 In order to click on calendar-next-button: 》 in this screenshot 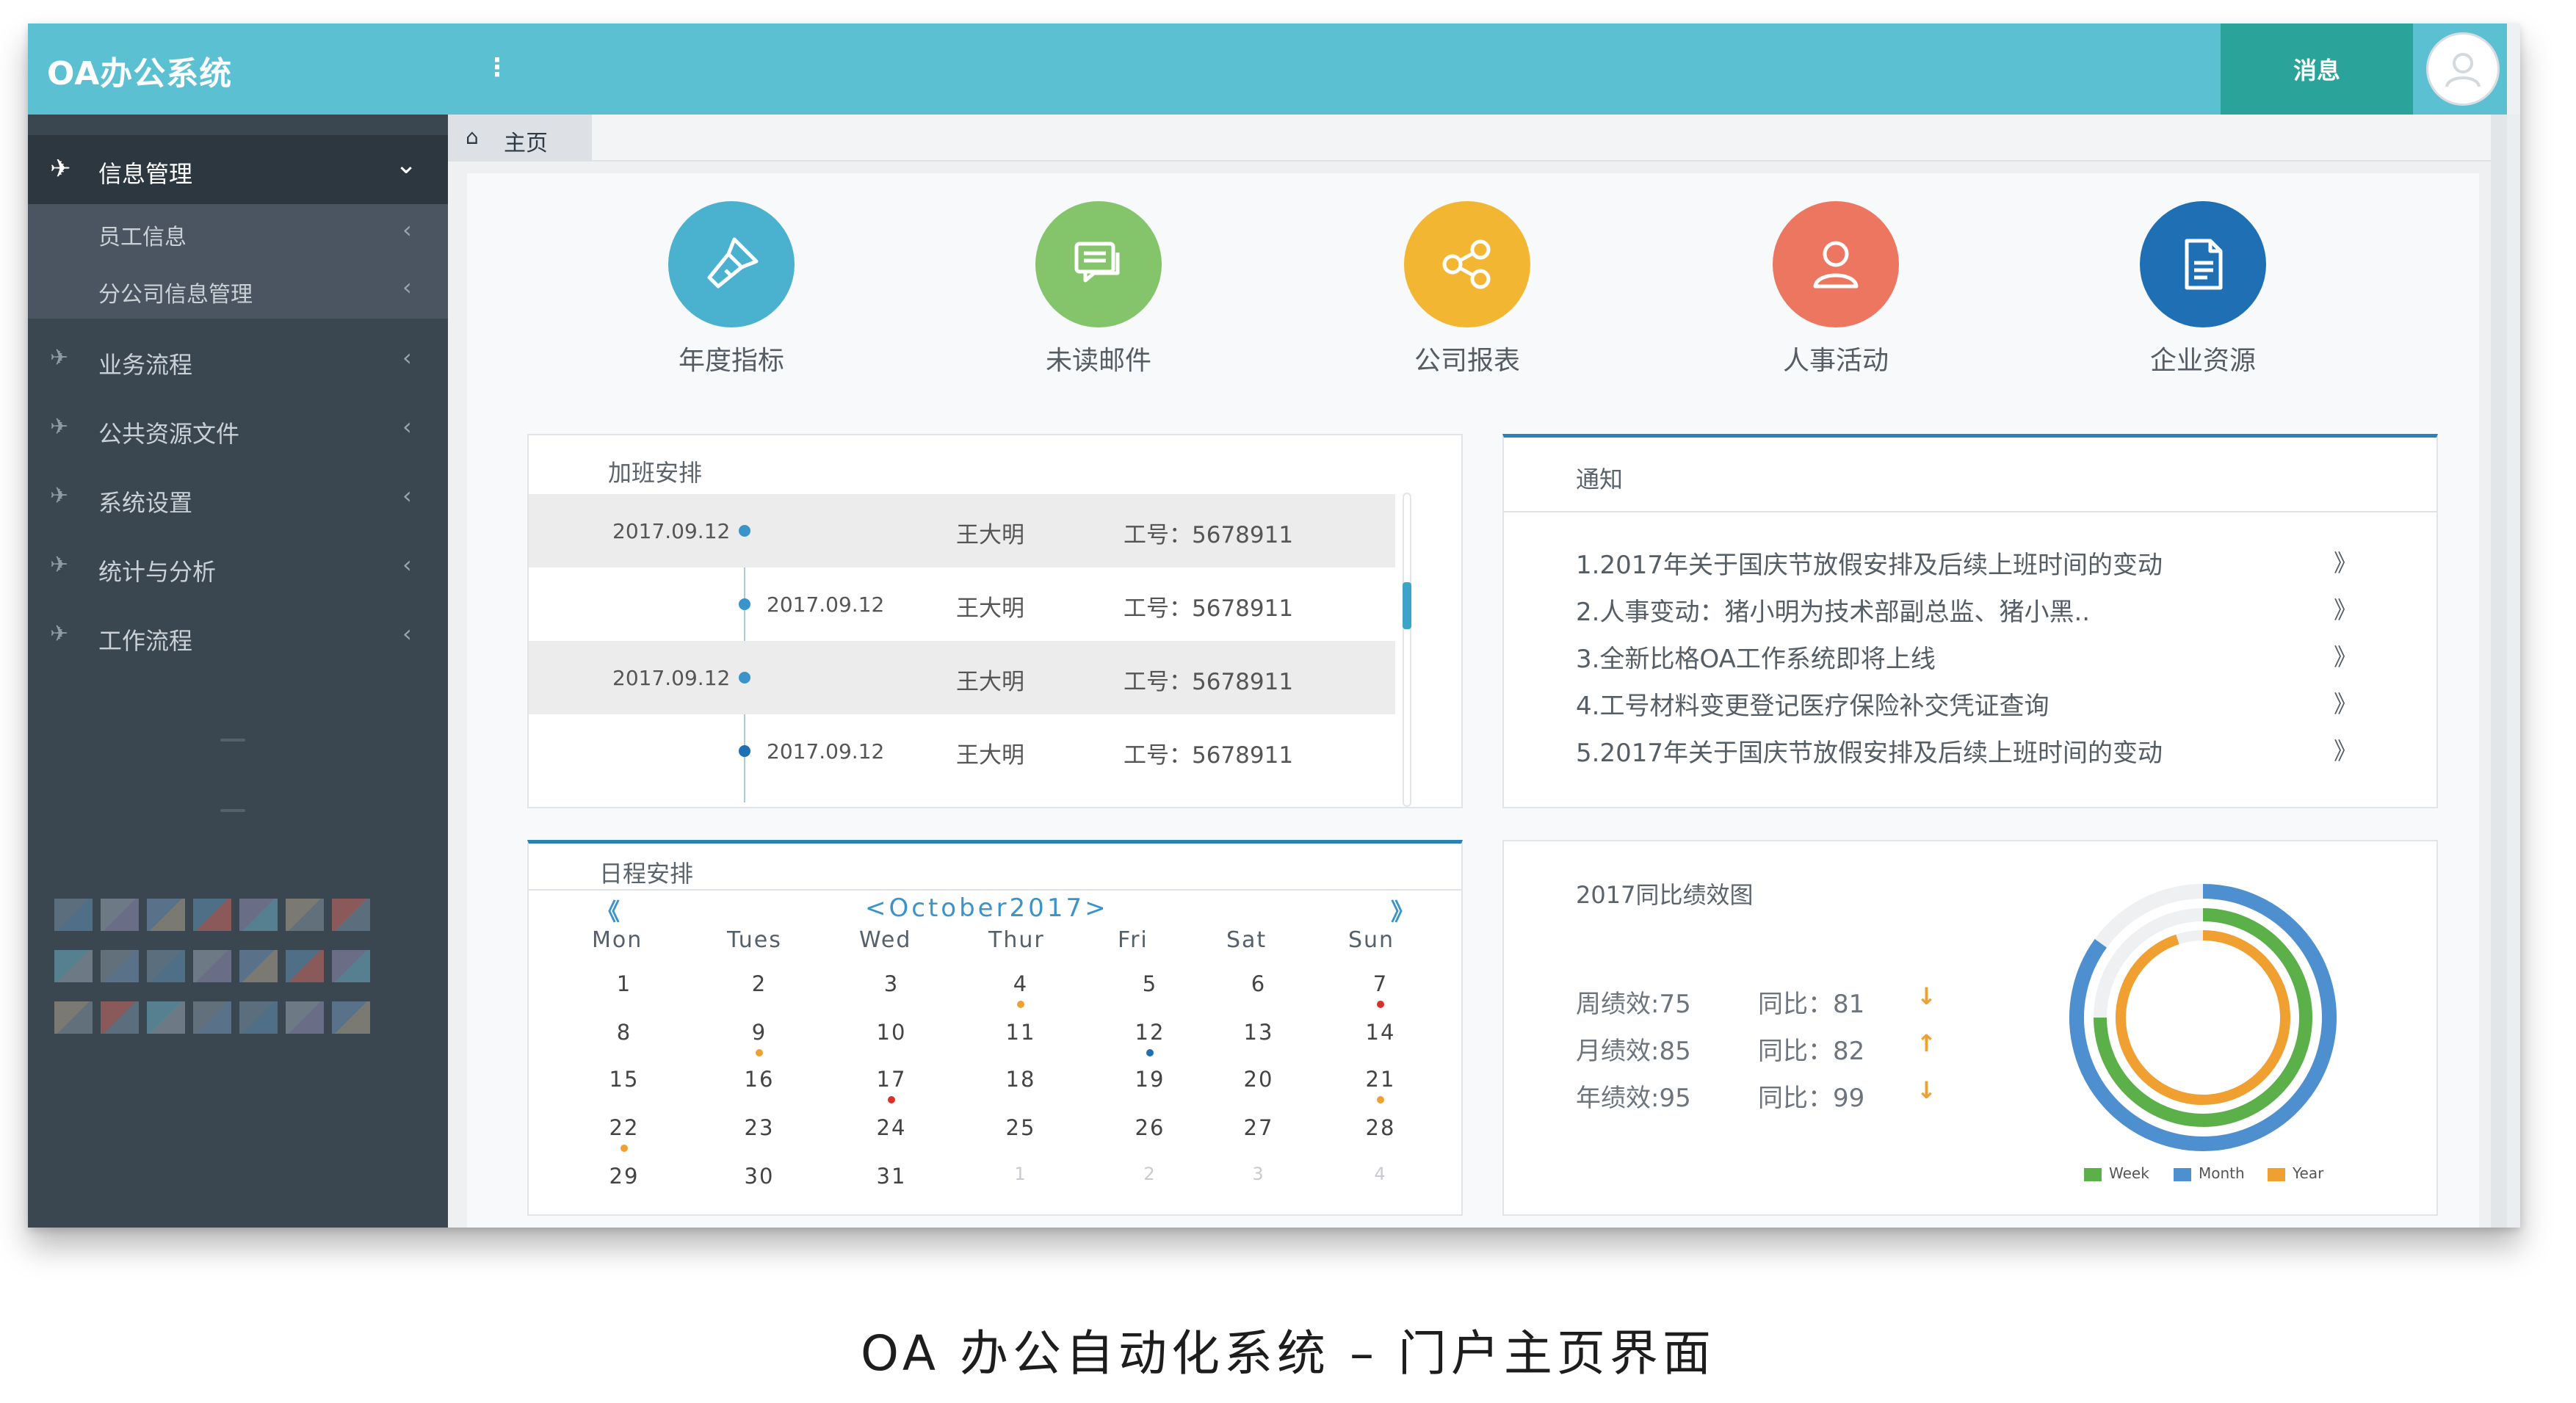, I will do `click(1402, 910)`.